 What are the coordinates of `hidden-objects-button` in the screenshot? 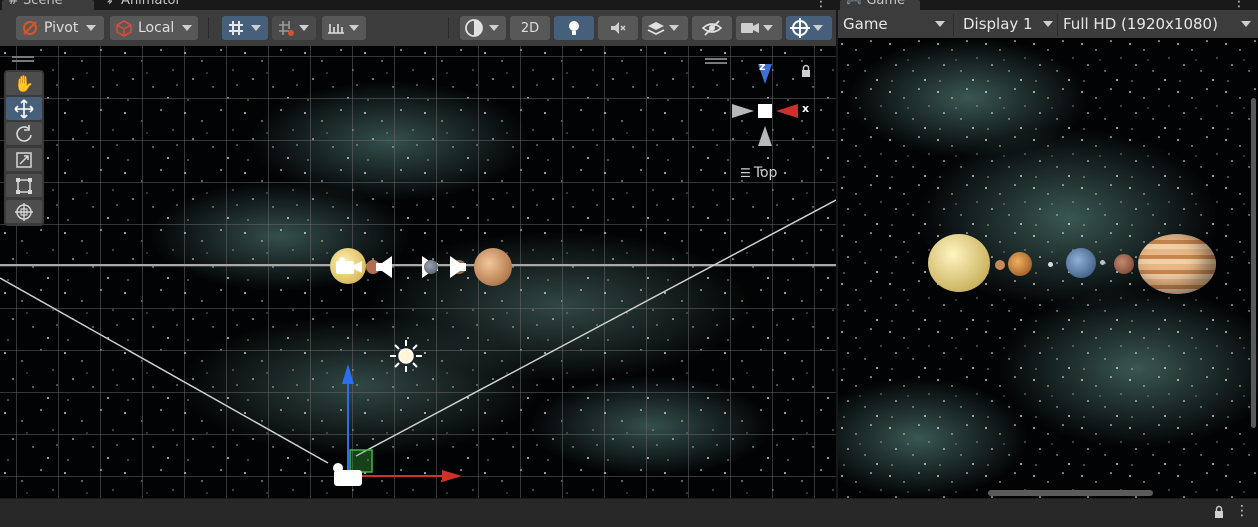 It's located at (712, 28).